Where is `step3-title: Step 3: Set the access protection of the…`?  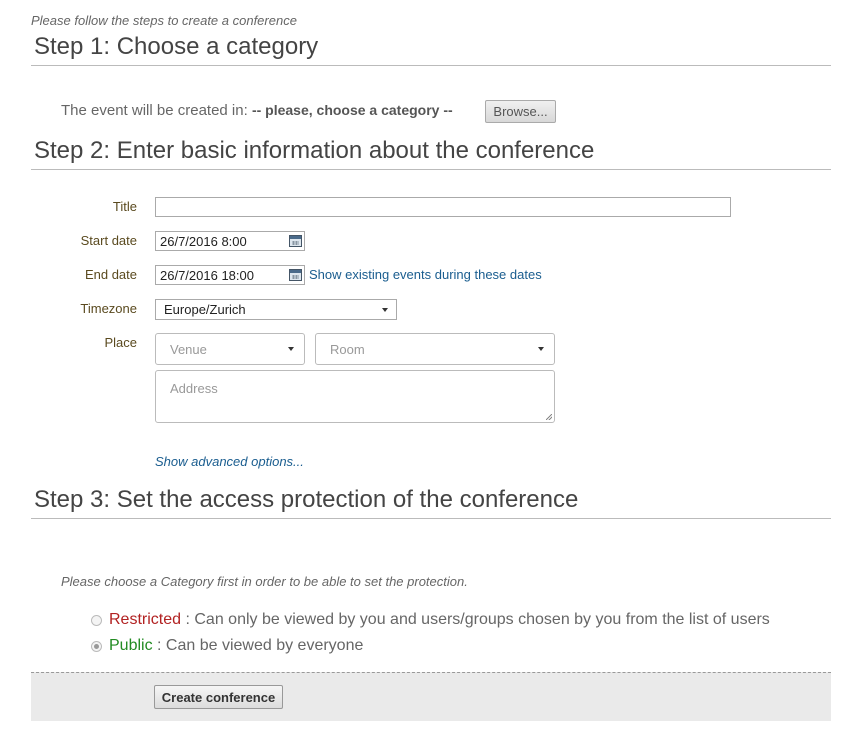
step3-title: Step 3: Set the access protection of the… is located at coordinates (306, 499).